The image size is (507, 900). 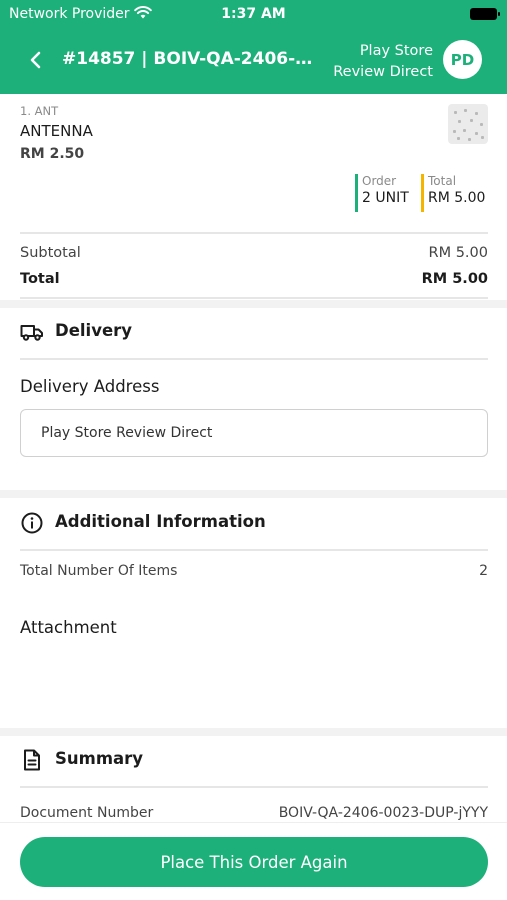 What do you see at coordinates (385, 198) in the screenshot?
I see `order-quantity-value: 2 UNIT` at bounding box center [385, 198].